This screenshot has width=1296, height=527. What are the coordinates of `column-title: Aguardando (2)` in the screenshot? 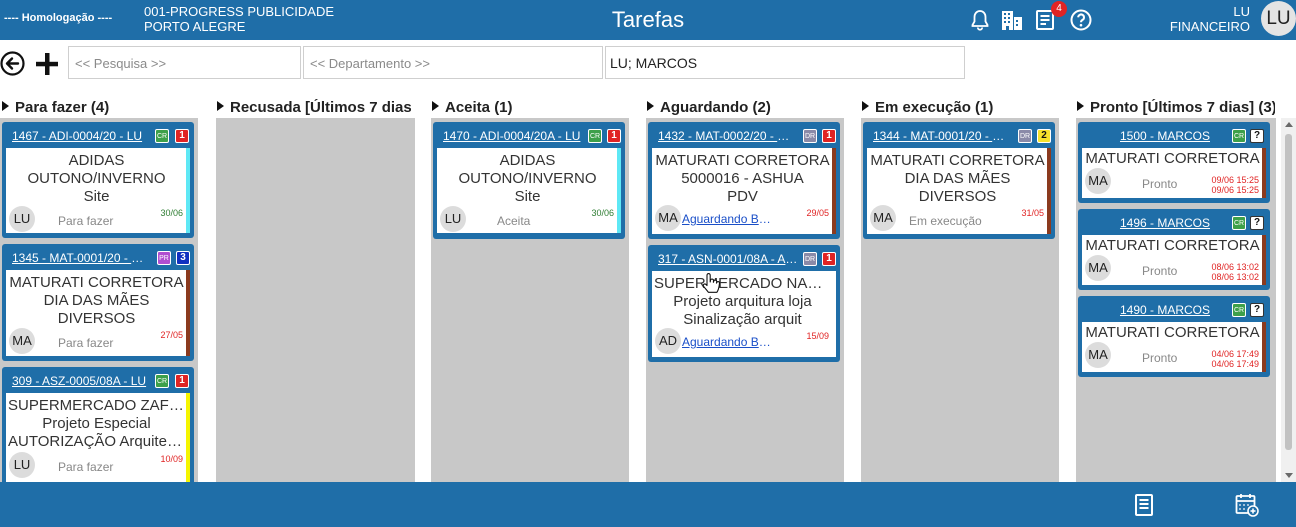 It's located at (715, 107).